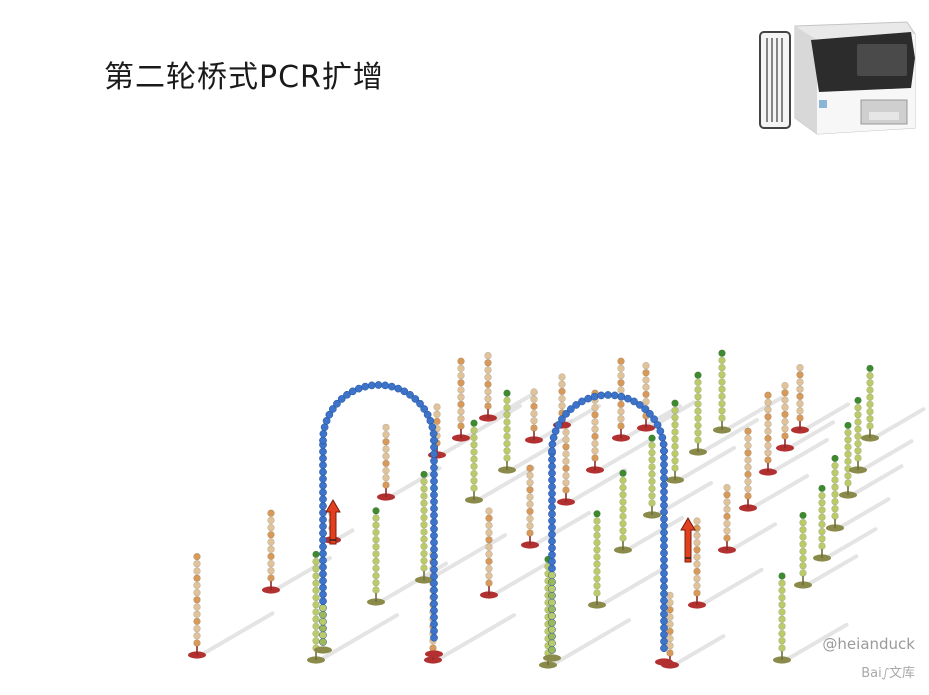  I want to click on baidu-wenku-logo: Baiഽ文库, so click(888, 671).